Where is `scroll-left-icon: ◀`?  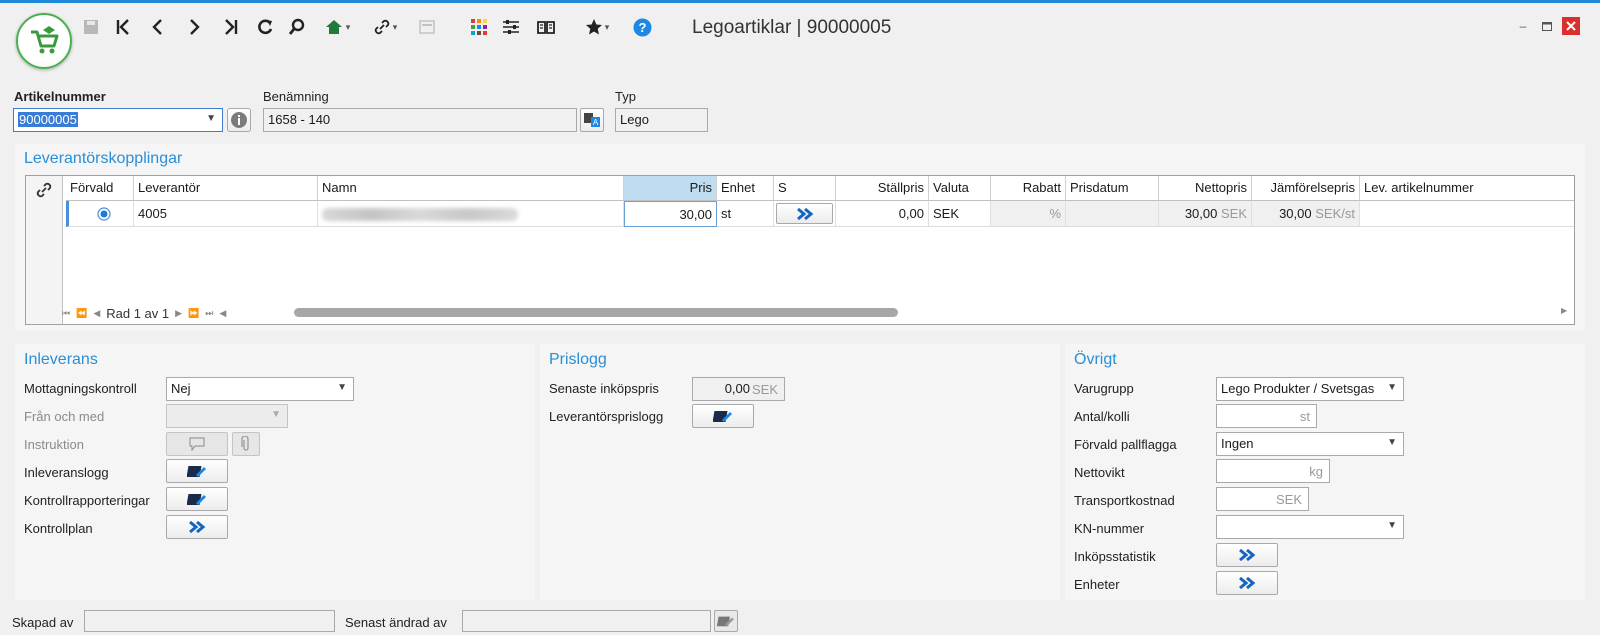 scroll-left-icon: ◀ is located at coordinates (222, 313).